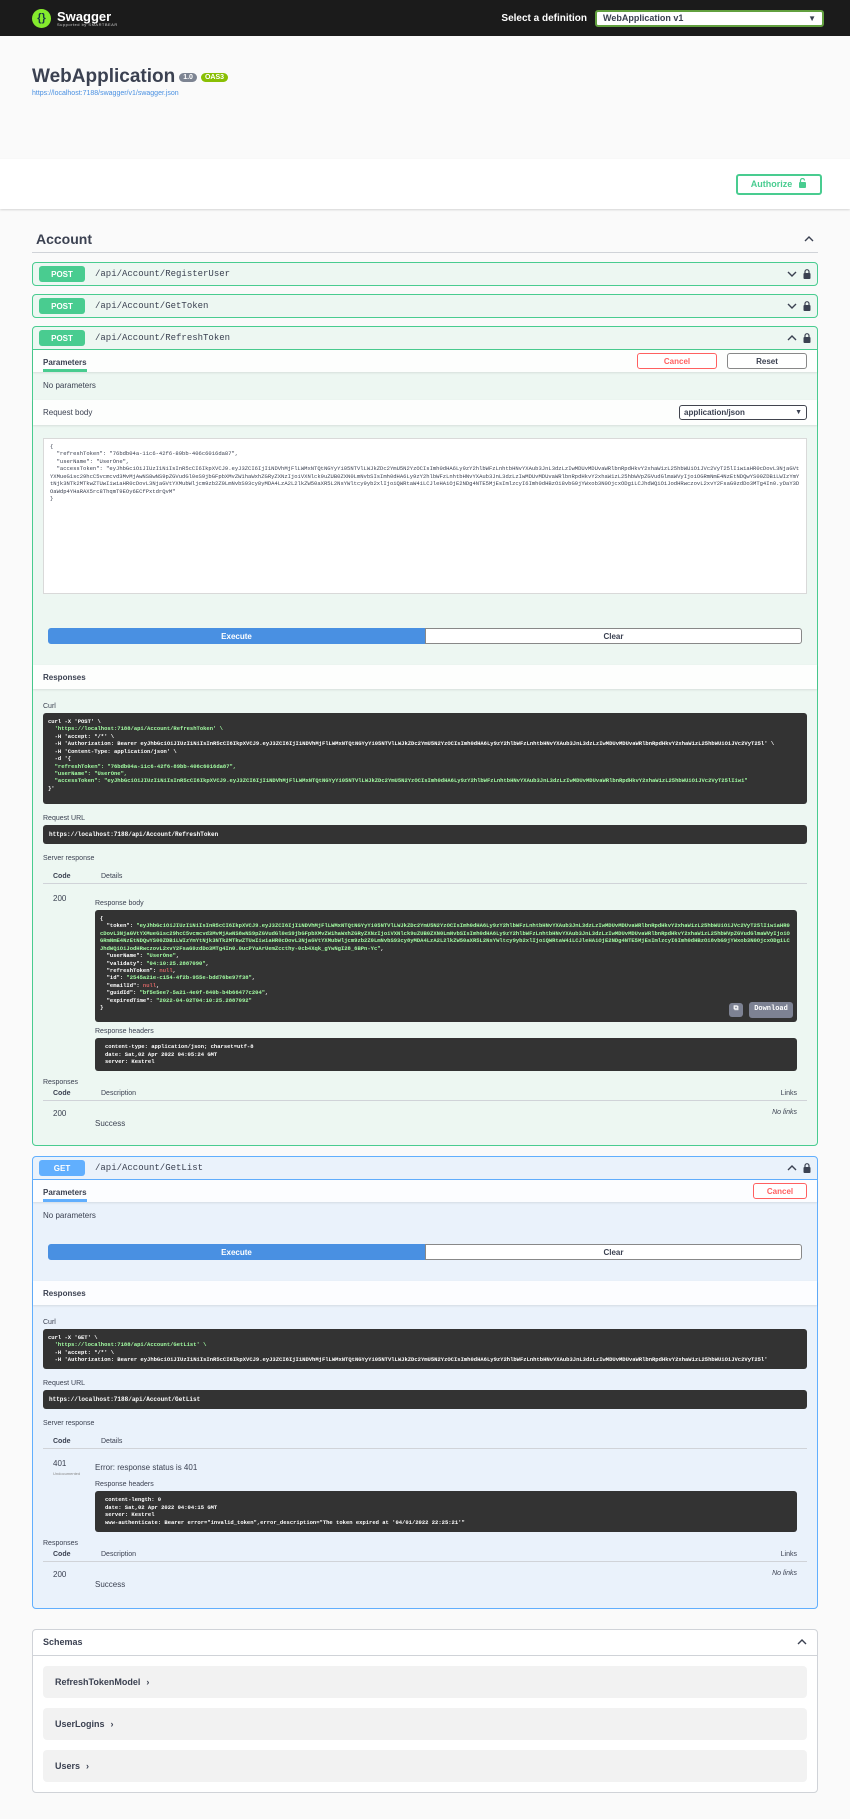  Describe the element at coordinates (148, 1681) in the screenshot. I see `chevron-right-icon: ›` at that location.